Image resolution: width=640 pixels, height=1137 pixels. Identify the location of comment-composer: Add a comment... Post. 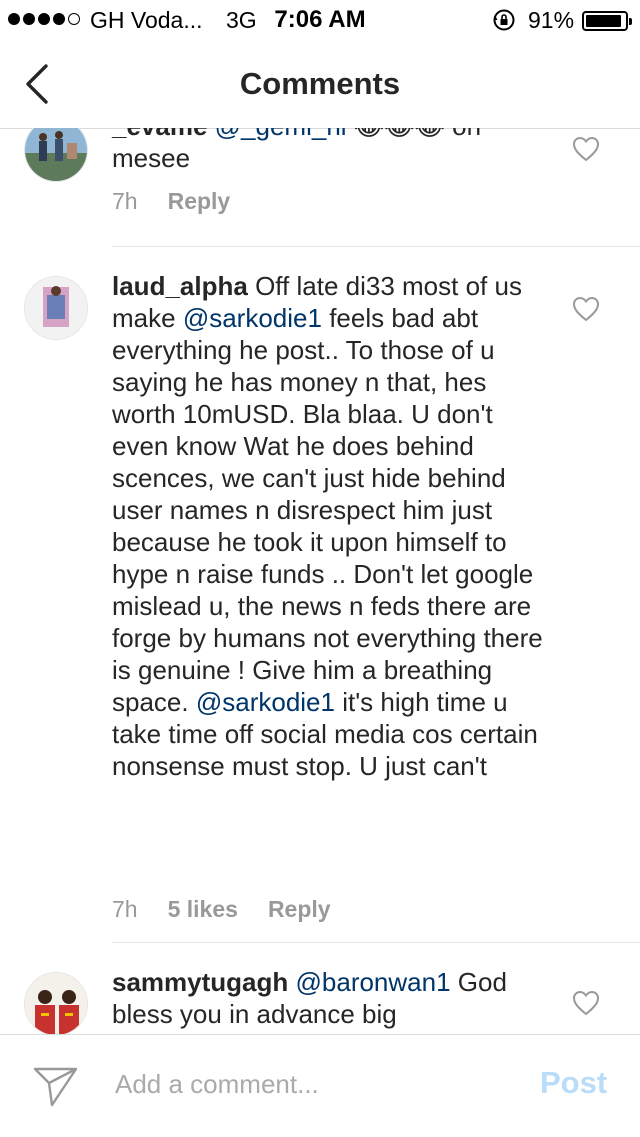
(320, 1085).